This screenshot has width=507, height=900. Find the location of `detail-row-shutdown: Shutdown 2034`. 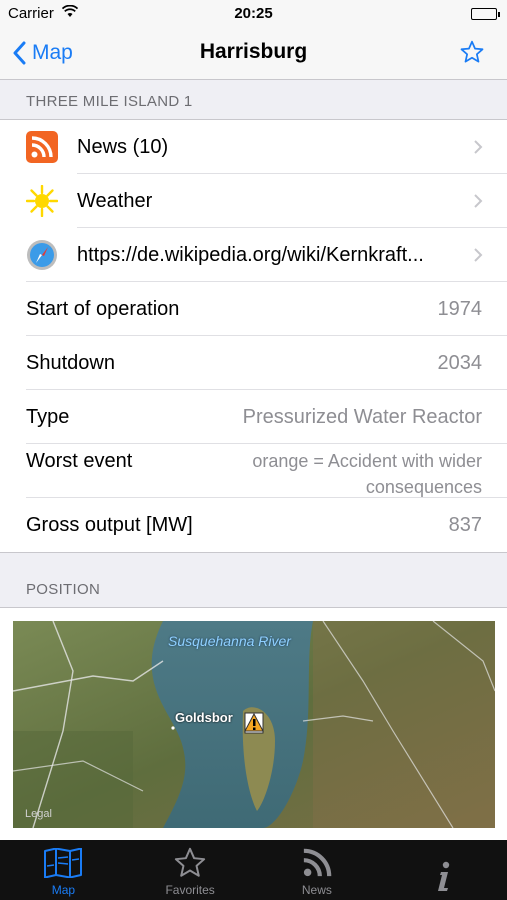

detail-row-shutdown: Shutdown 2034 is located at coordinates (253, 363).